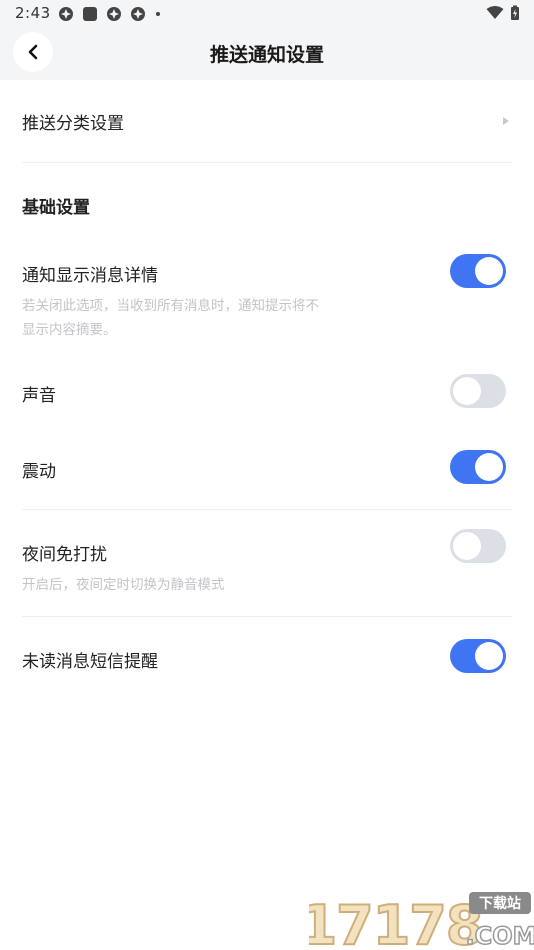  Describe the element at coordinates (170, 318) in the screenshot. I see `setting-description: 若关闭此选项，当收到所有消息时，通知提示将不显示内容摘要。` at that location.